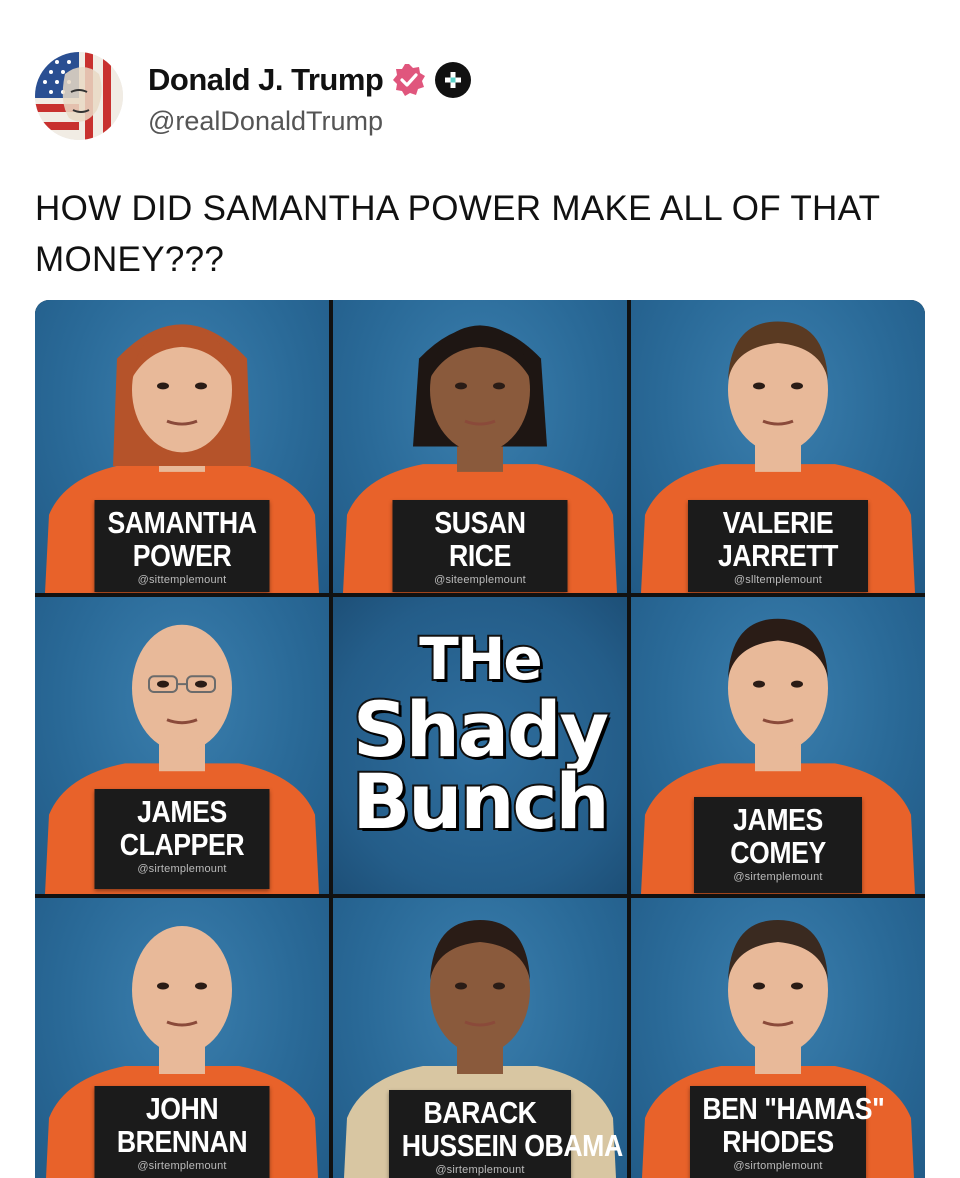  What do you see at coordinates (778, 580) in the screenshot?
I see `sign-watermark: @slltemplemount` at bounding box center [778, 580].